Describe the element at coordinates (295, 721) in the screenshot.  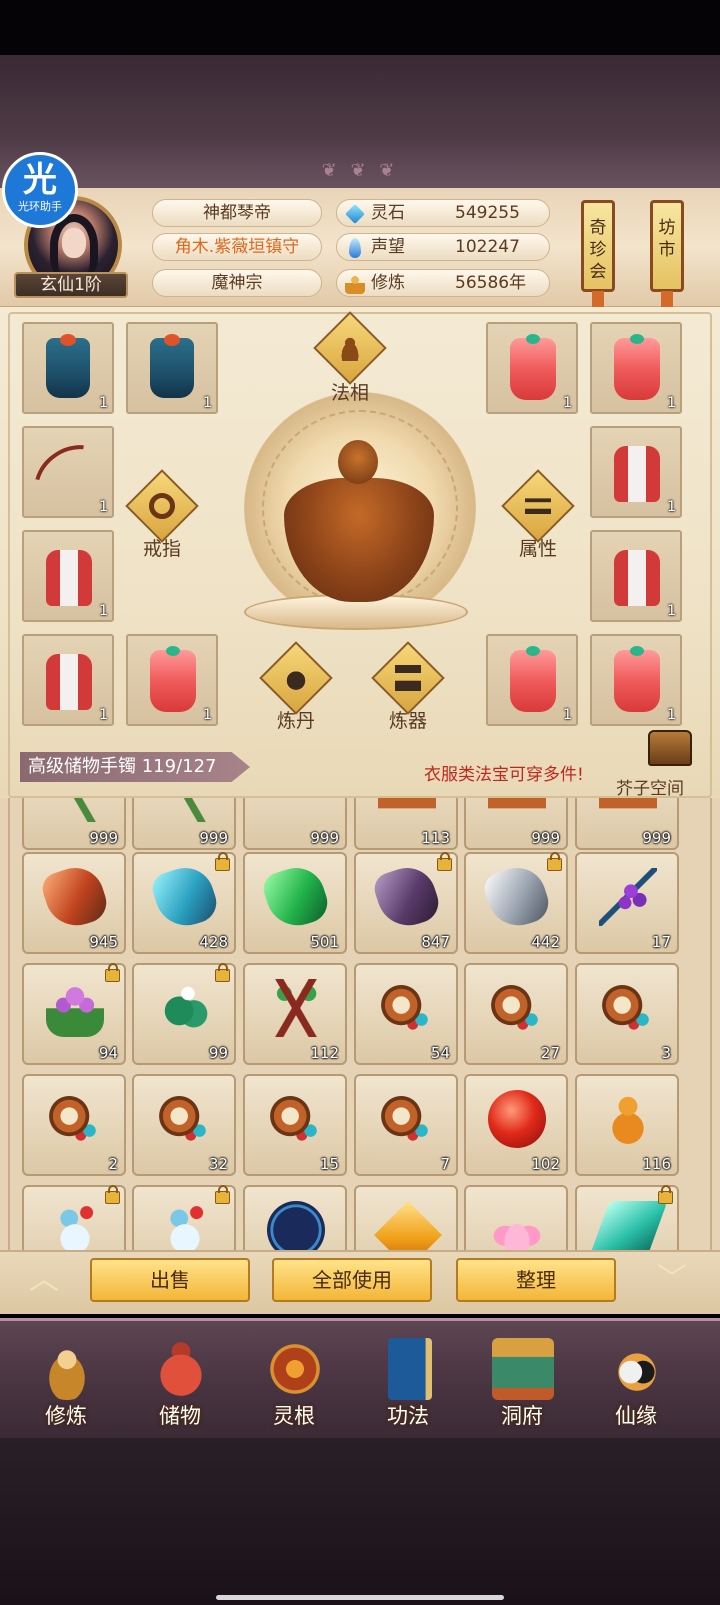
I see `alchemy-label: 炼丹` at that location.